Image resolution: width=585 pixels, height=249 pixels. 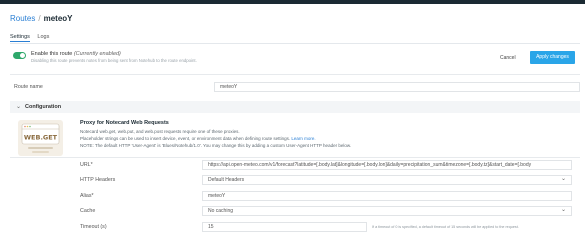 What do you see at coordinates (295, 107) in the screenshot?
I see `configuration-header: ⌄ Configuration` at bounding box center [295, 107].